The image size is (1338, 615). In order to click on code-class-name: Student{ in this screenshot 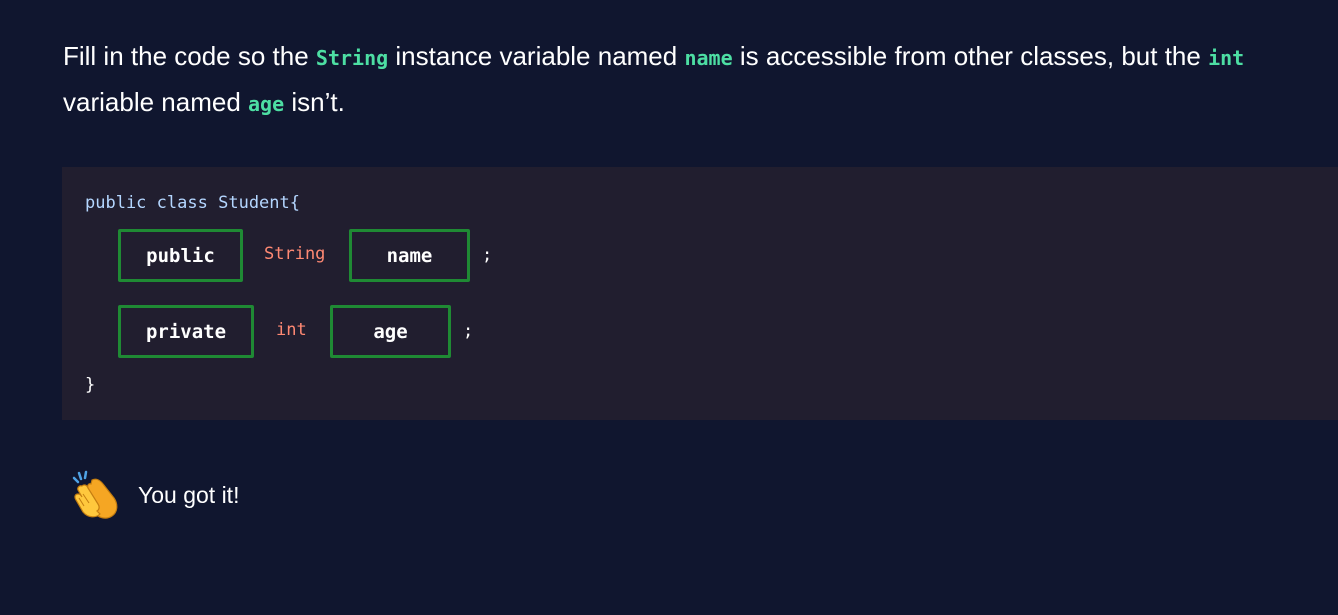, I will do `click(259, 203)`.